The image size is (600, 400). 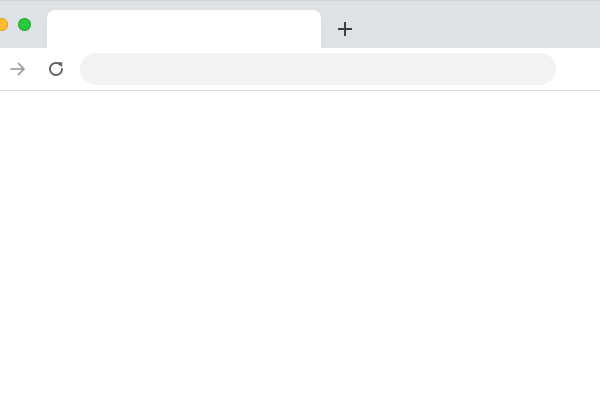 I want to click on zoom-window-button, so click(x=24, y=24).